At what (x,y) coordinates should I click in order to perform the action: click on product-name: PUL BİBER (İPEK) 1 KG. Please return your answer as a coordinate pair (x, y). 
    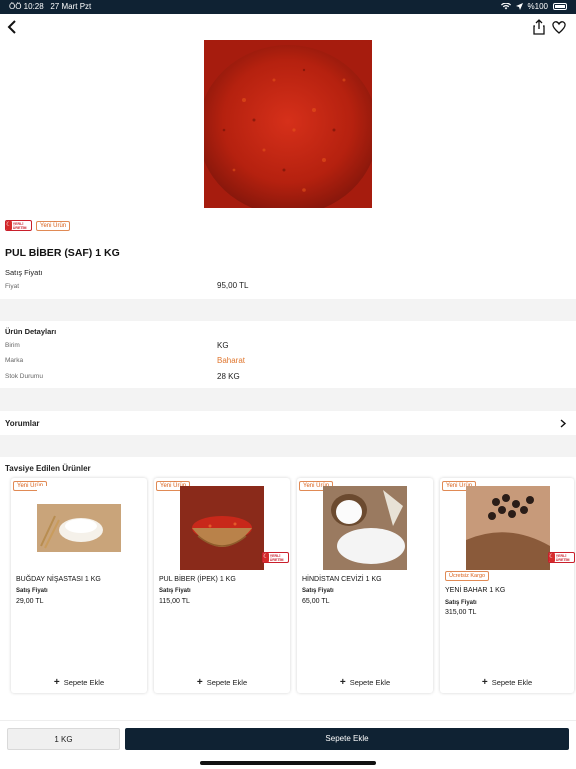
    Looking at the image, I should click on (197, 579).